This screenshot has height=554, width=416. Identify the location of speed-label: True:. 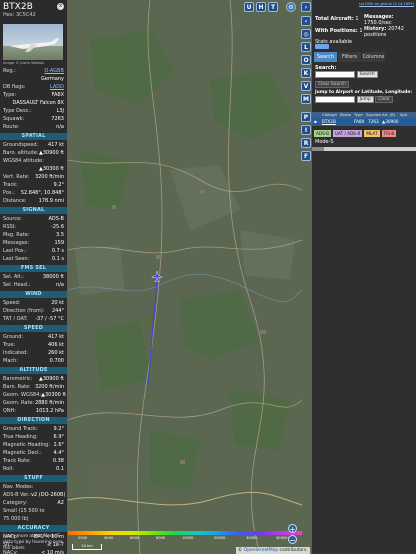
(9, 345).